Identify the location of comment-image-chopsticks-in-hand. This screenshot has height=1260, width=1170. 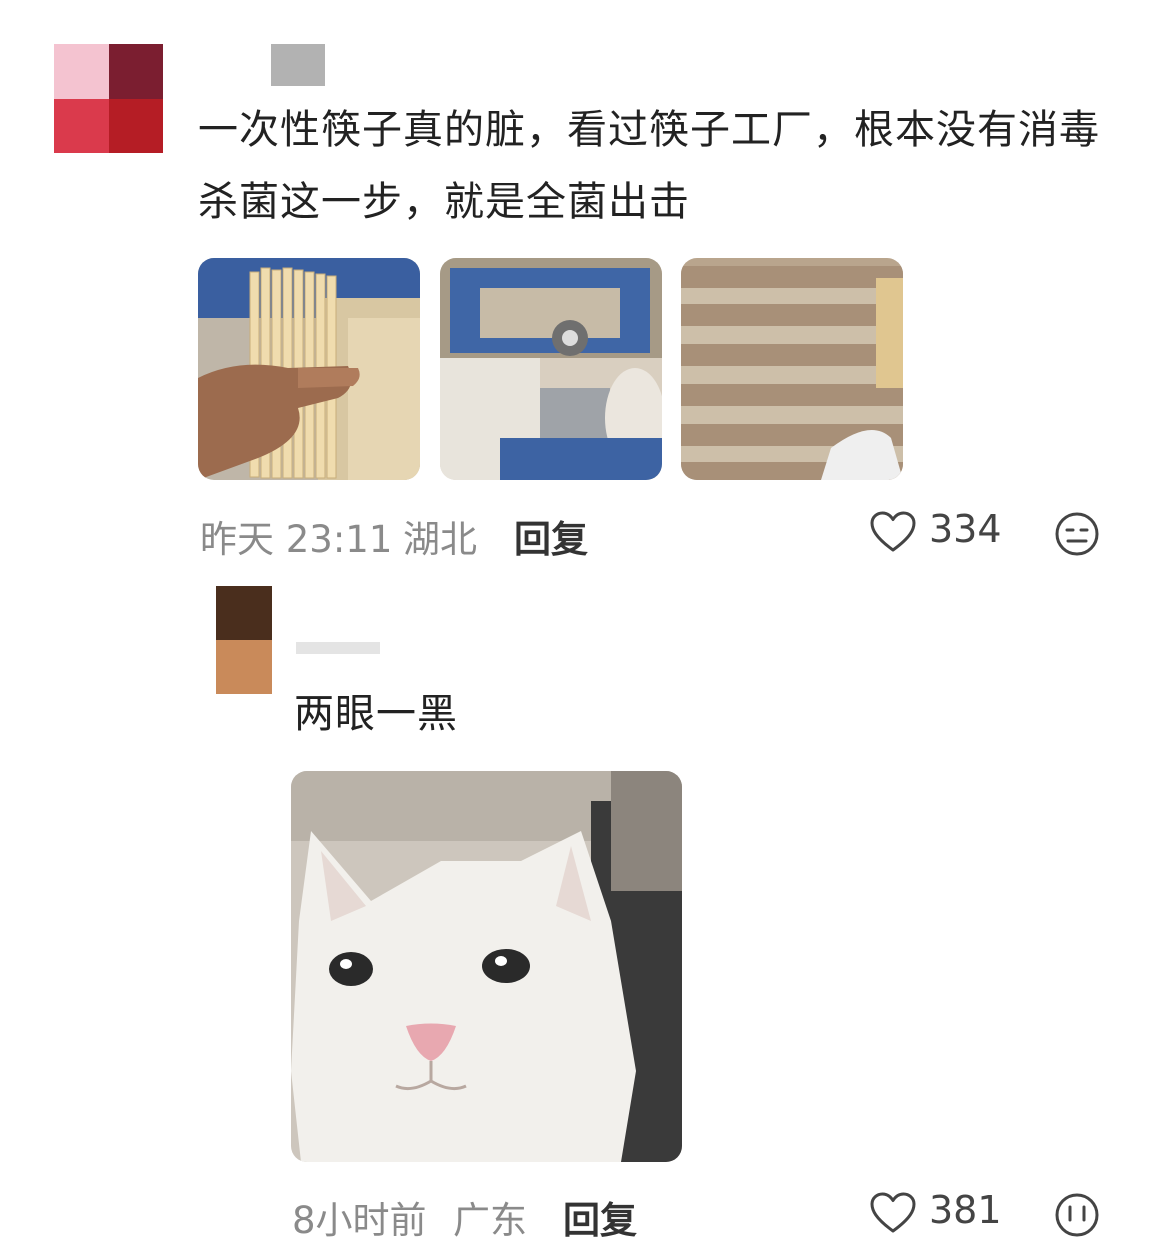
(309, 369).